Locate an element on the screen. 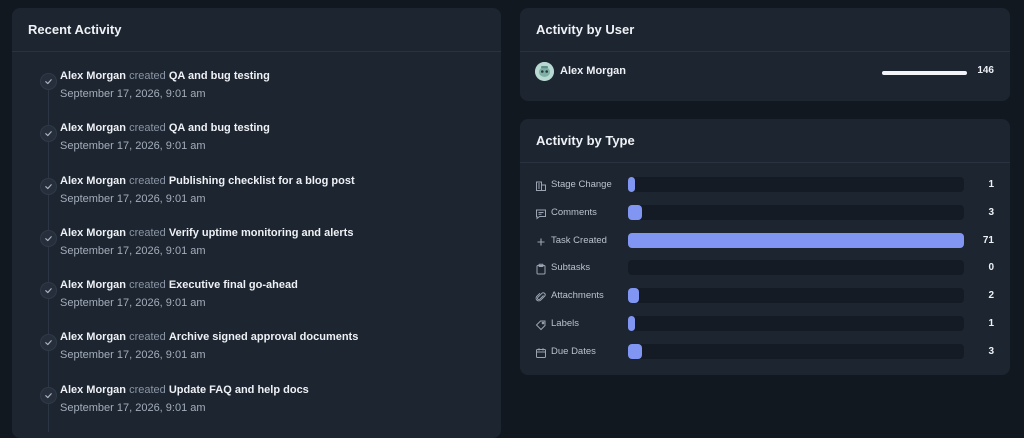 This screenshot has height=438, width=1024. paperclip-icon is located at coordinates (541, 296).